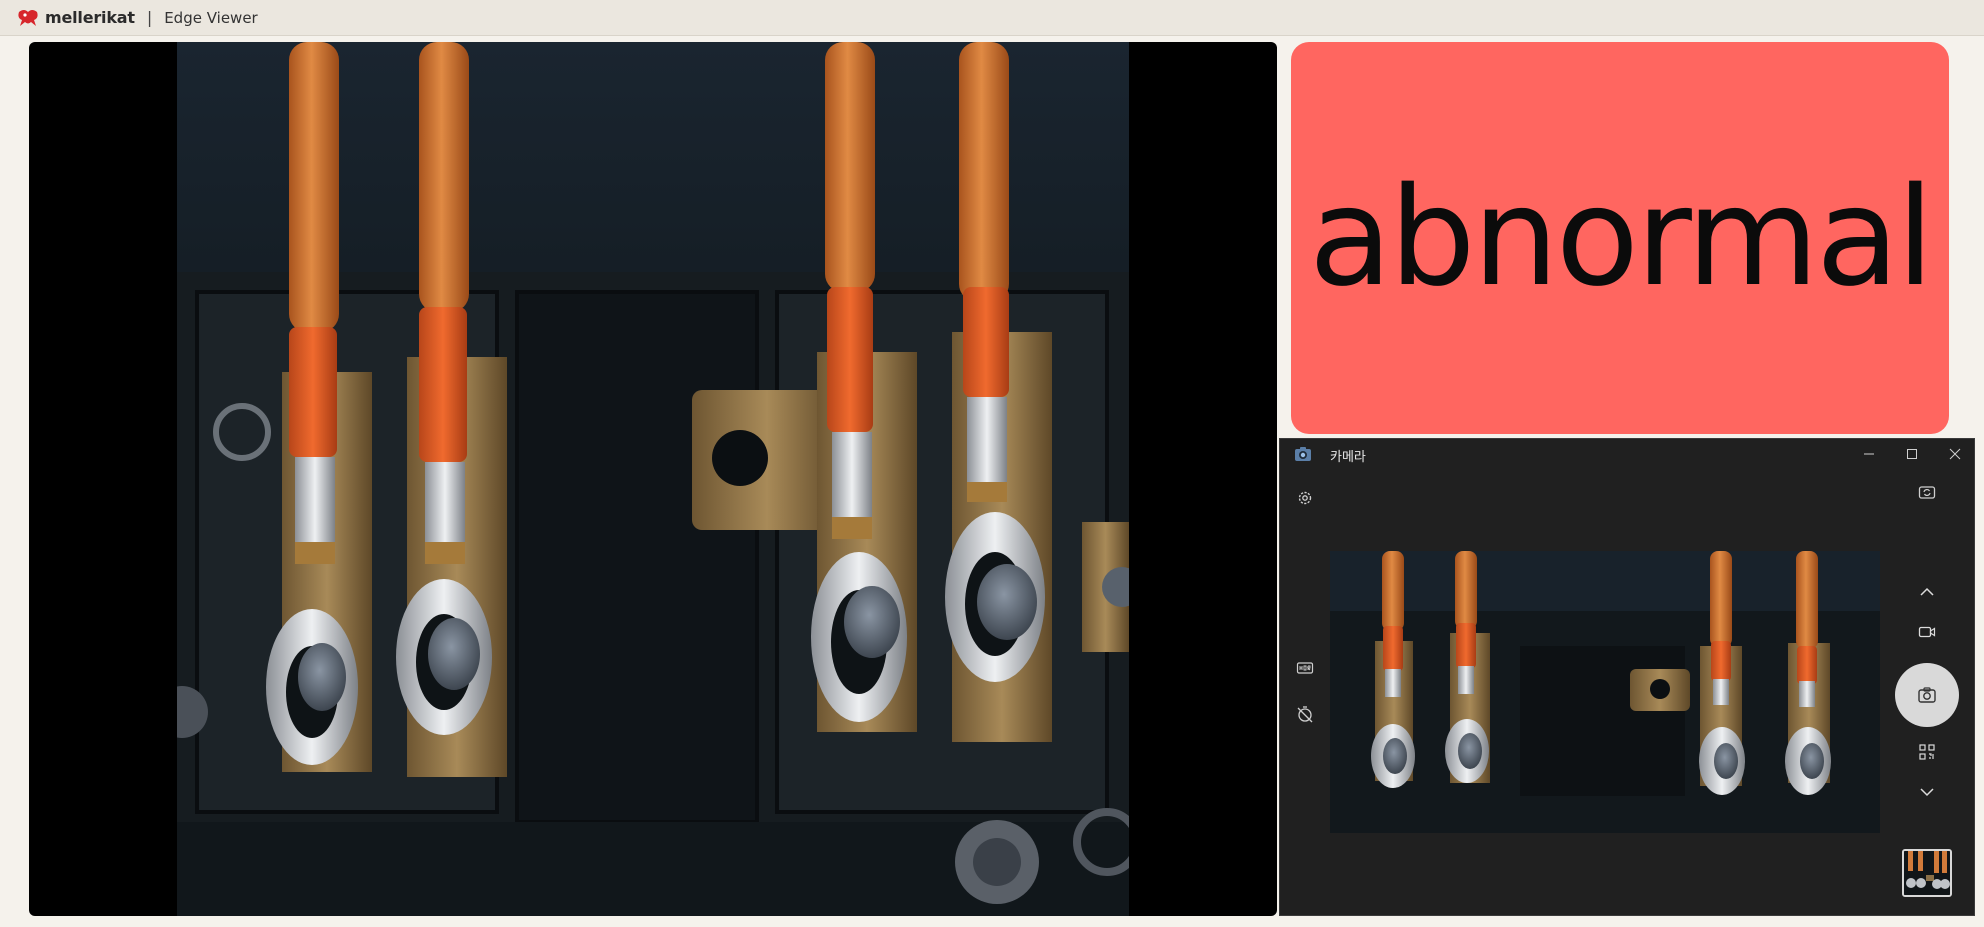 The height and width of the screenshot is (927, 1984). Describe the element at coordinates (1627, 454) in the screenshot. I see `camera-titlebar: 카메라` at that location.